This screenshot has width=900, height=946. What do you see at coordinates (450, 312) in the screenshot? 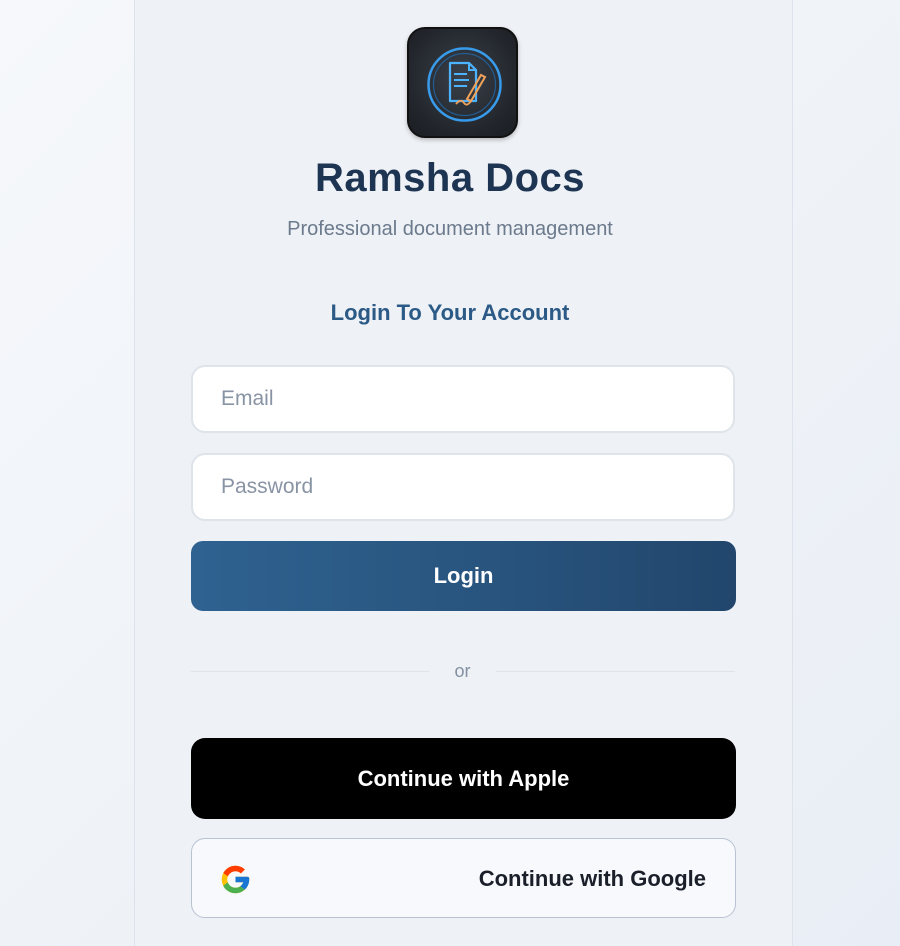
I see `login-heading: Login To Your Account` at bounding box center [450, 312].